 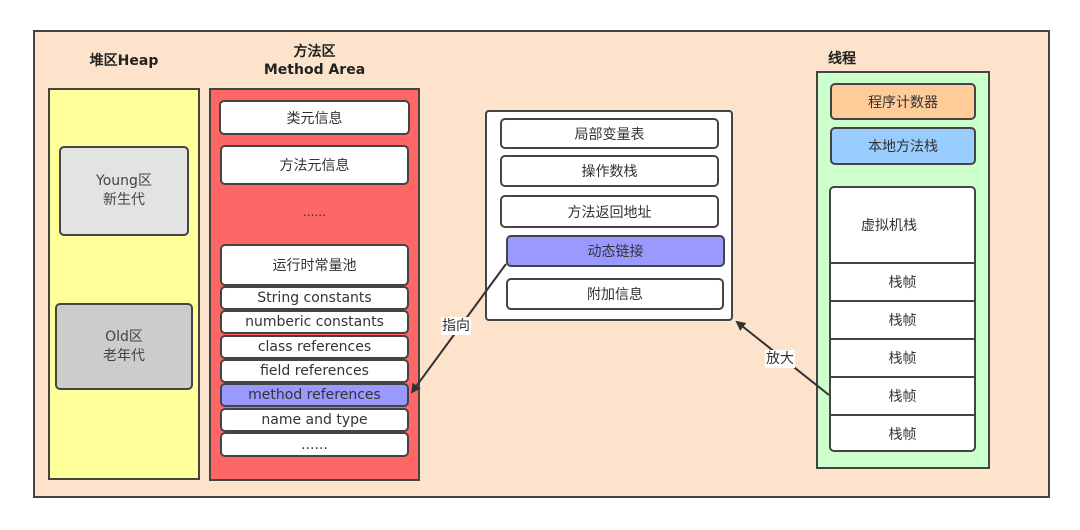 What do you see at coordinates (903, 146) in the screenshot?
I see `native-method-stack-box: 本地方法栈` at bounding box center [903, 146].